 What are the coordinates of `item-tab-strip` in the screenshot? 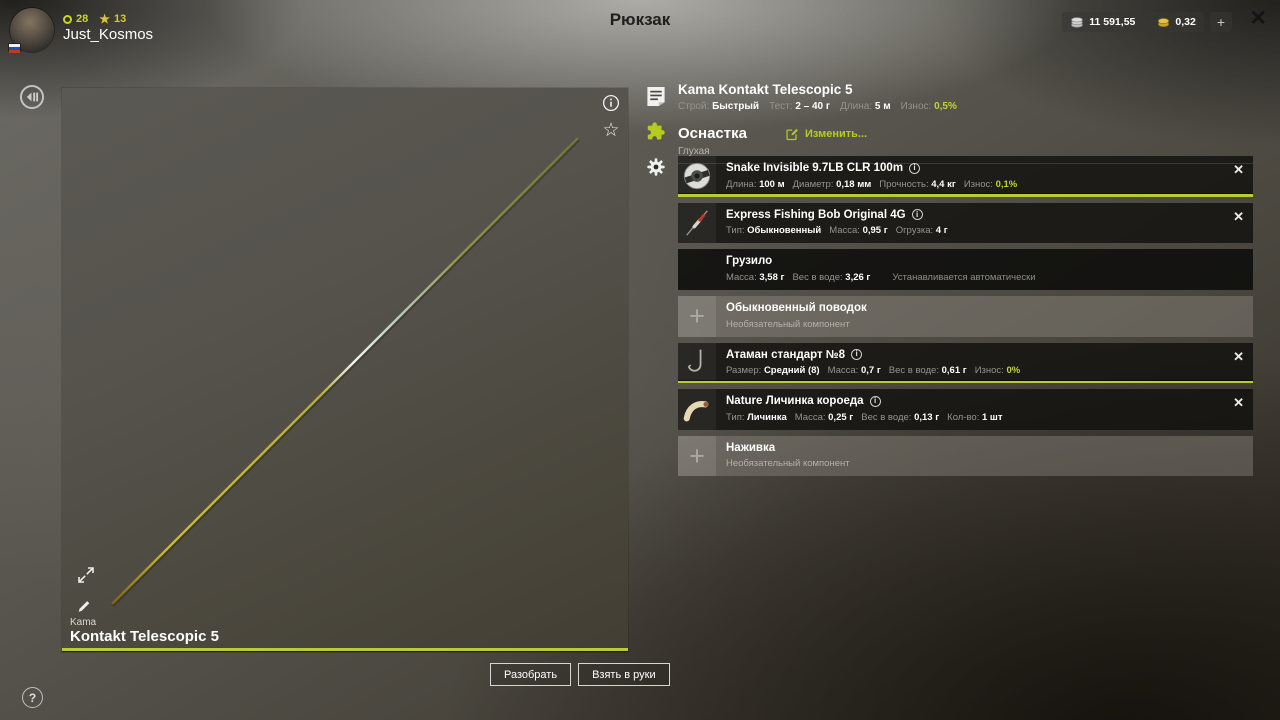 It's located at (656, 134).